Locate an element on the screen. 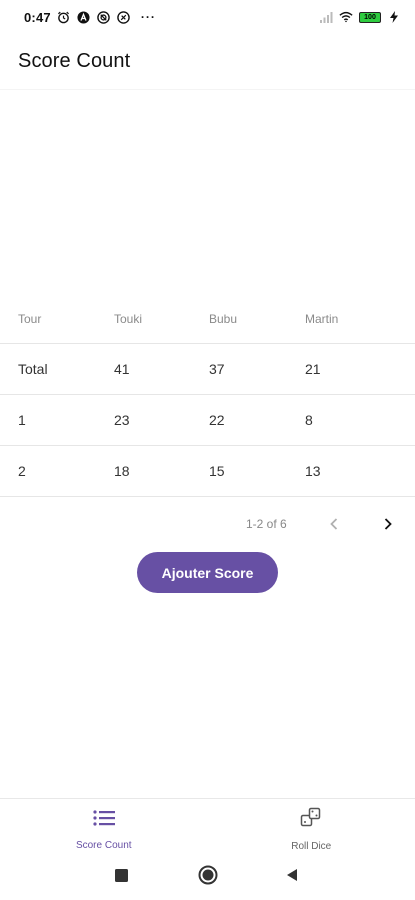  nav-item-roll-dice: Roll Dice is located at coordinates (311, 825).